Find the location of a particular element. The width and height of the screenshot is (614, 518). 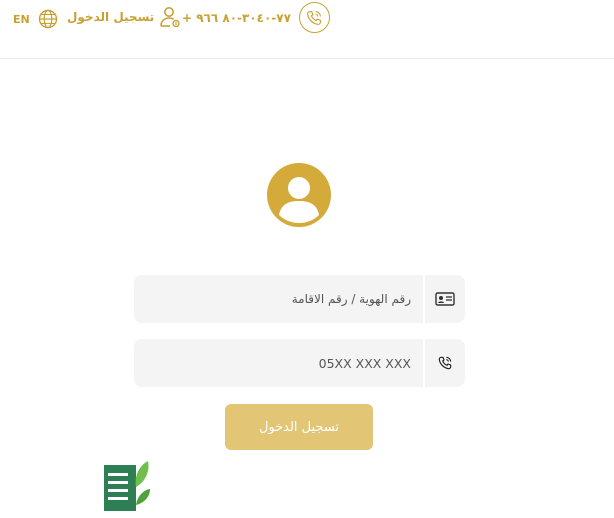

id-number-input is located at coordinates (278, 299).